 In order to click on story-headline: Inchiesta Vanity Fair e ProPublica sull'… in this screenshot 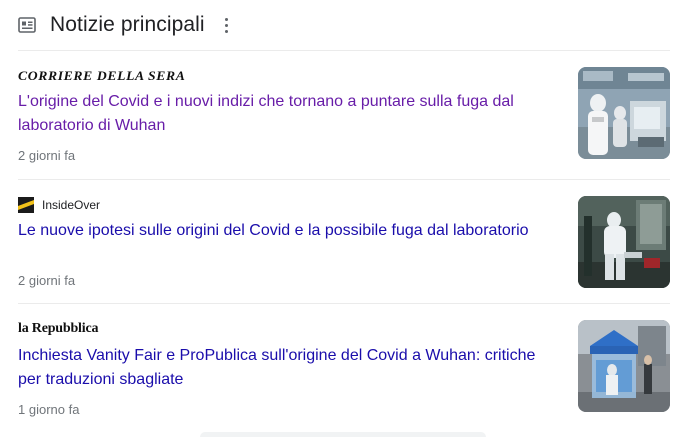, I will do `click(283, 368)`.